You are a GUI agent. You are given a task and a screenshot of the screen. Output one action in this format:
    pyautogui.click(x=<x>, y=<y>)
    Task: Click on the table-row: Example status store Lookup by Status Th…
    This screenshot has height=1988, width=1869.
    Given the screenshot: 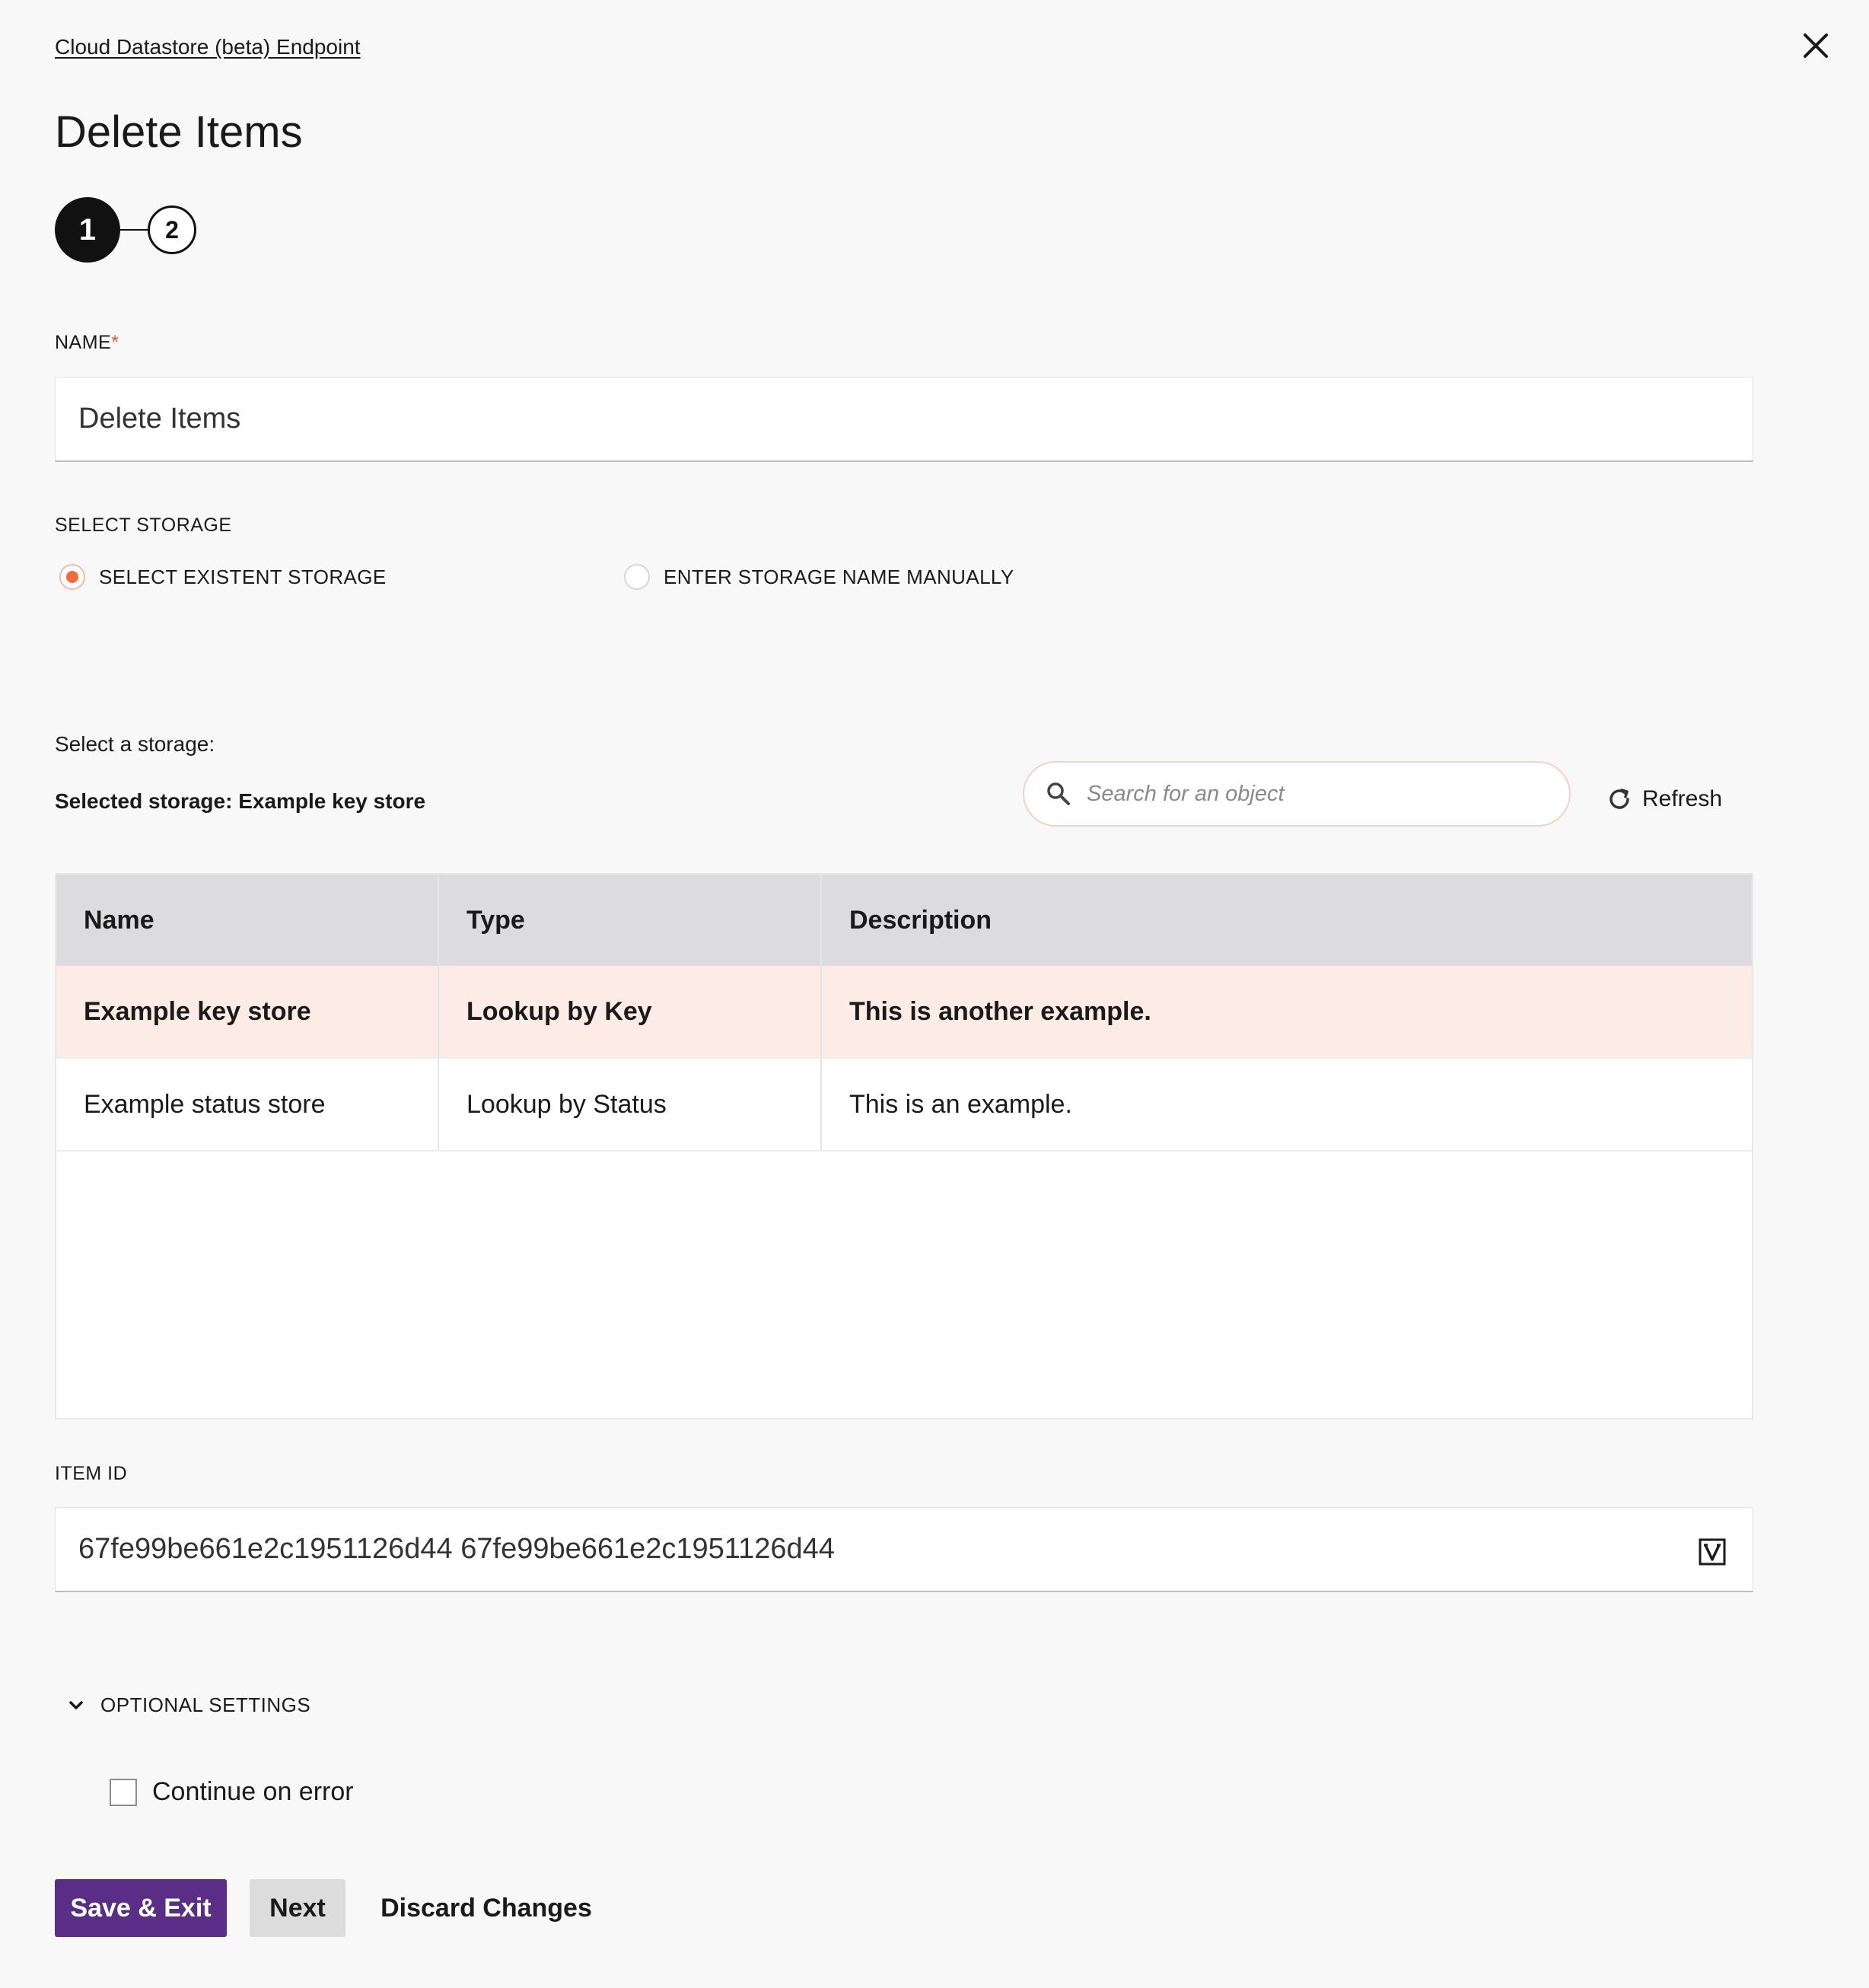 What is the action you would take?
    pyautogui.click(x=904, y=1105)
    